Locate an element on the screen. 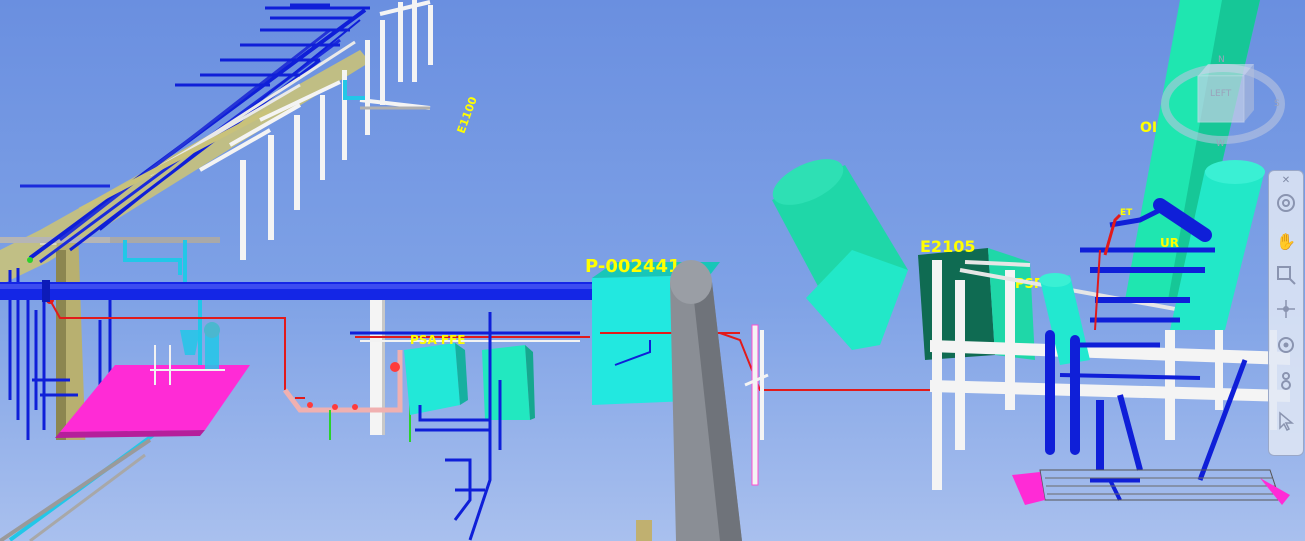 The height and width of the screenshot is (541, 1305). gray-column is located at coordinates (706, 400).